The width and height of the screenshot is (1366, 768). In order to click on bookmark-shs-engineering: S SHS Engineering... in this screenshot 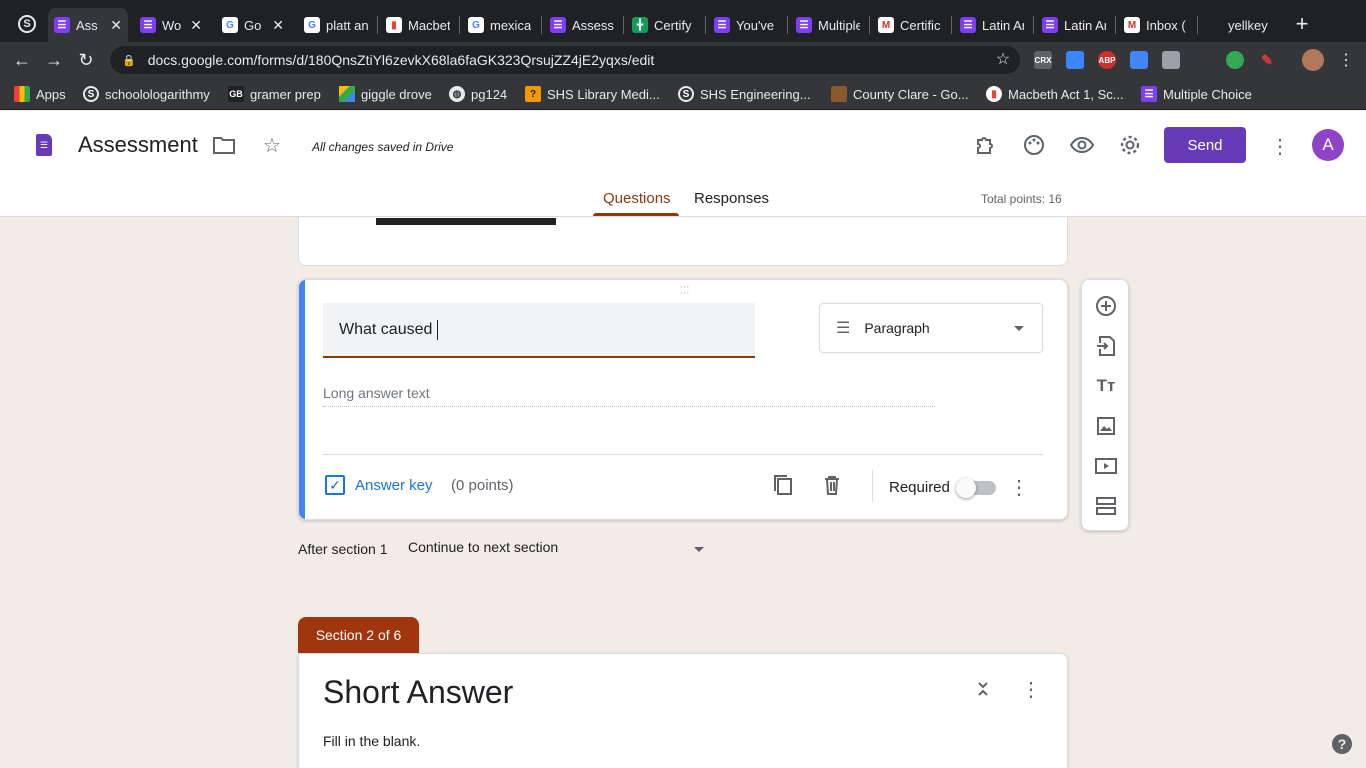, I will do `click(744, 94)`.